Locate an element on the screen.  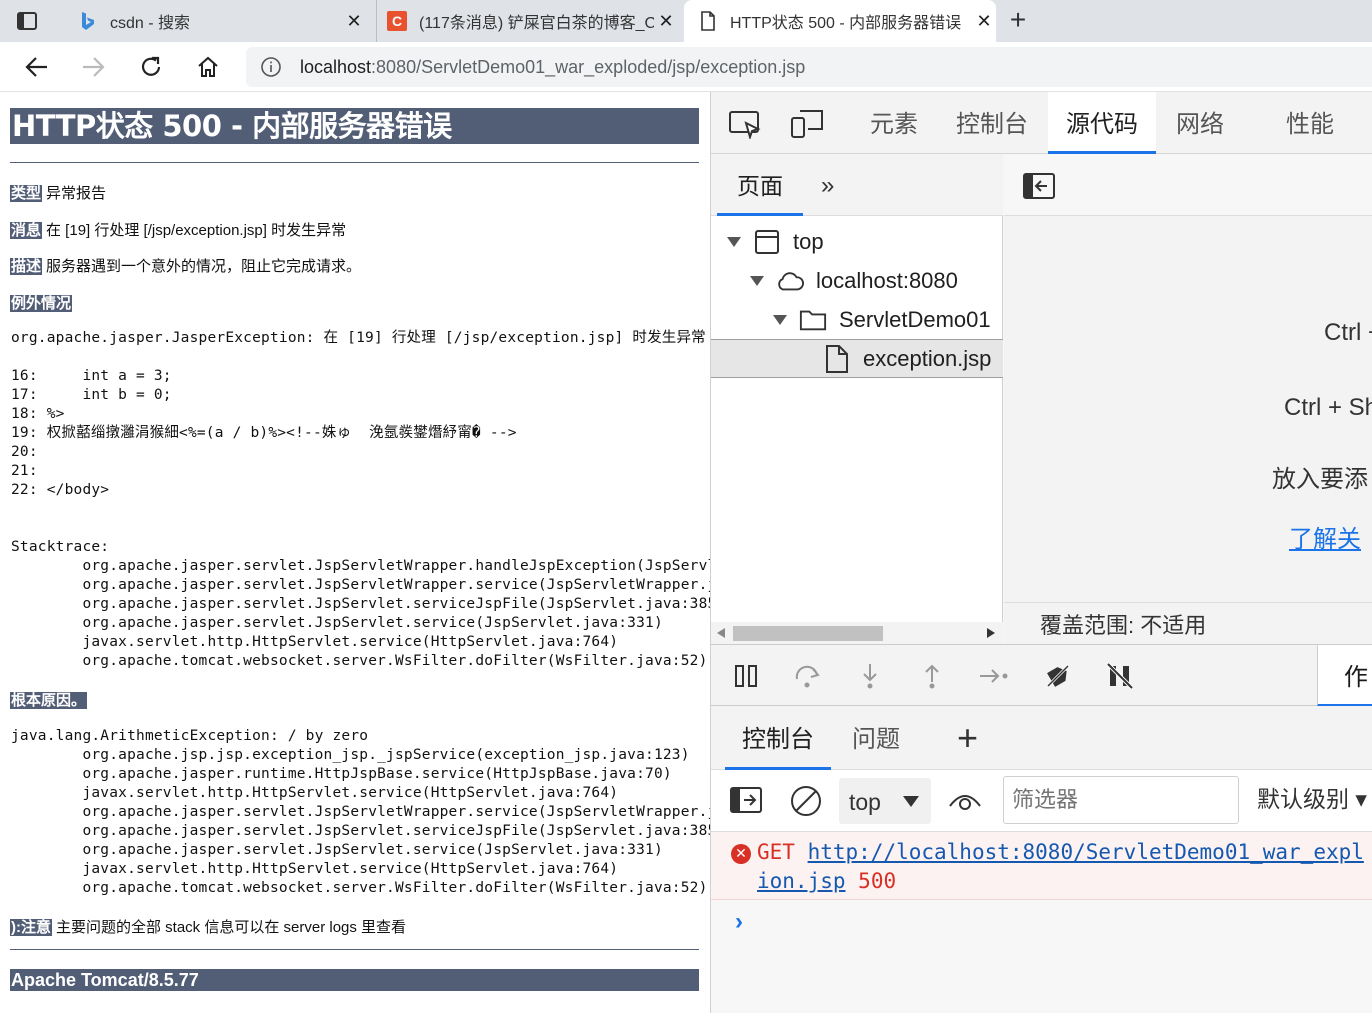
toggle-navigator-icon is located at coordinates (1039, 186).